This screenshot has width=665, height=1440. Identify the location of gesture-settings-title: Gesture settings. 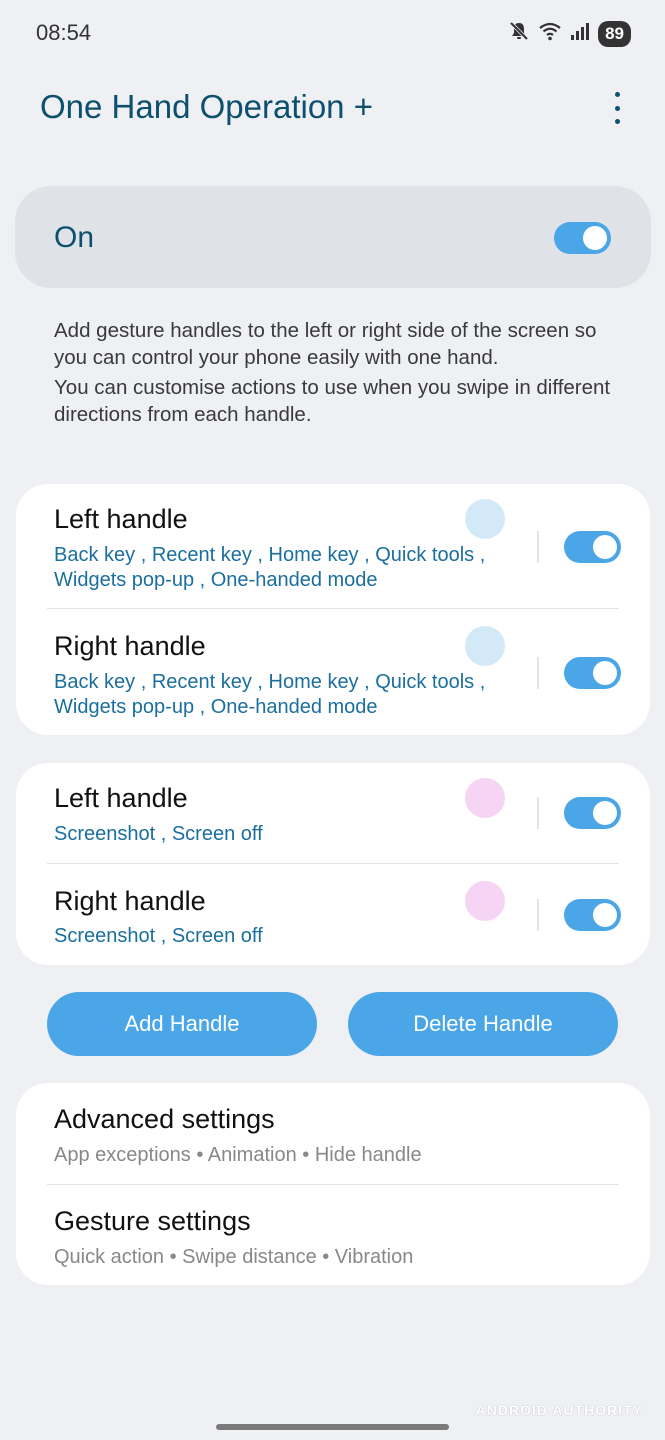
(152, 1221).